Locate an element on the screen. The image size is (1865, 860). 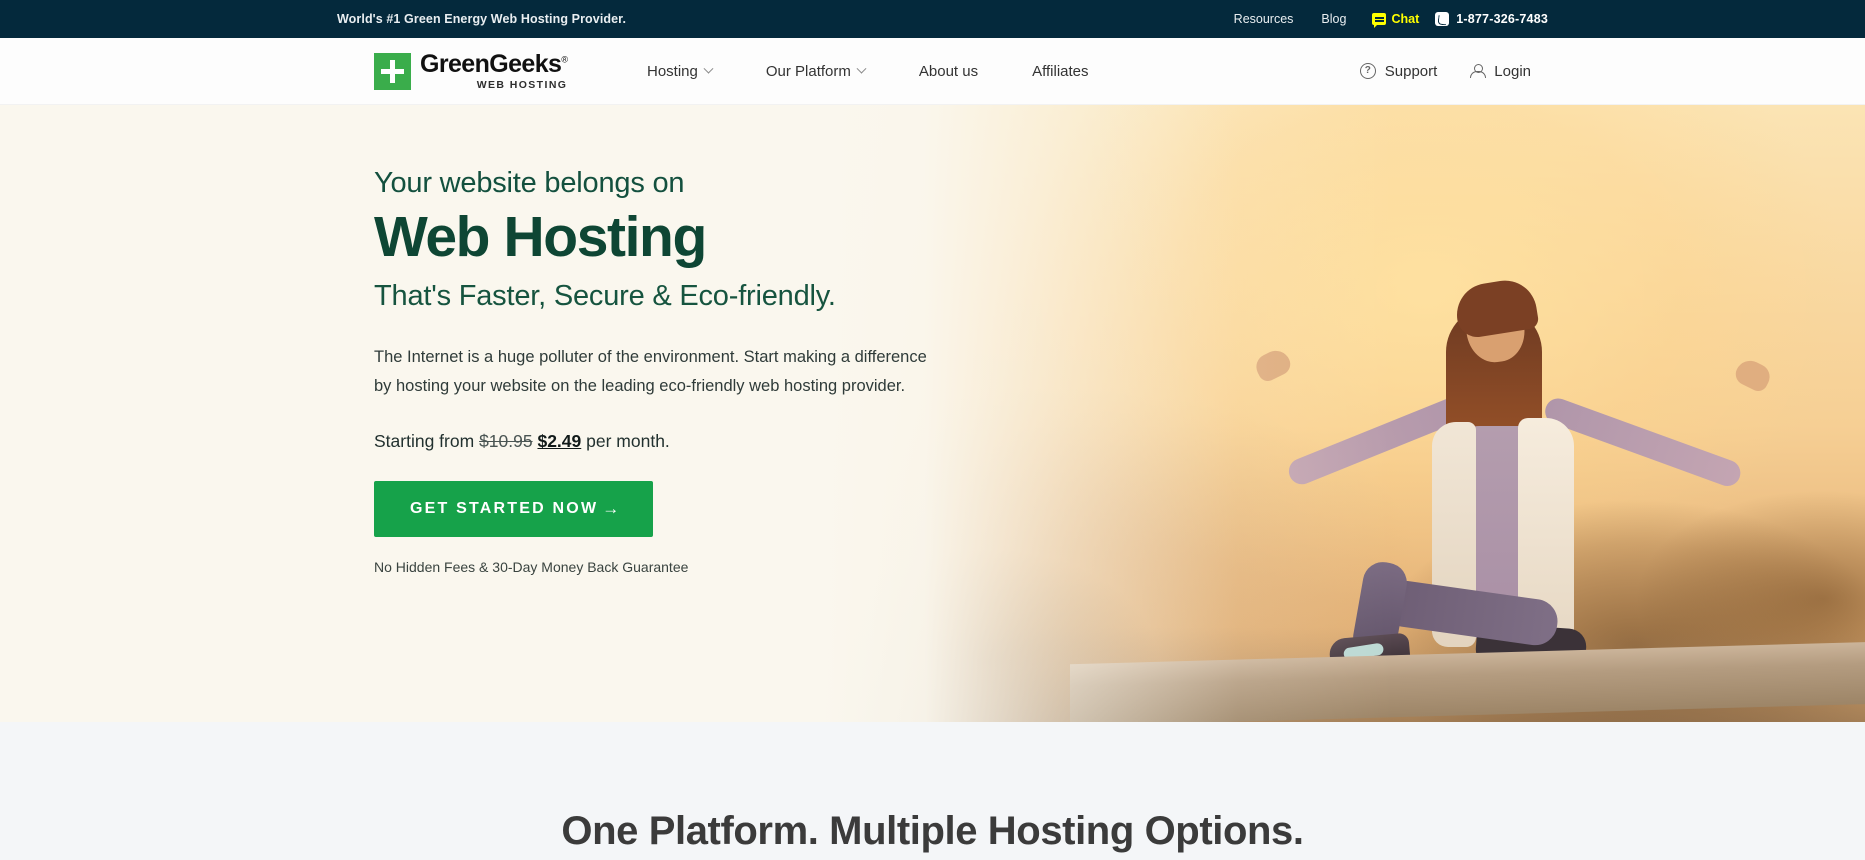
price-suffix: per month. is located at coordinates (628, 440).